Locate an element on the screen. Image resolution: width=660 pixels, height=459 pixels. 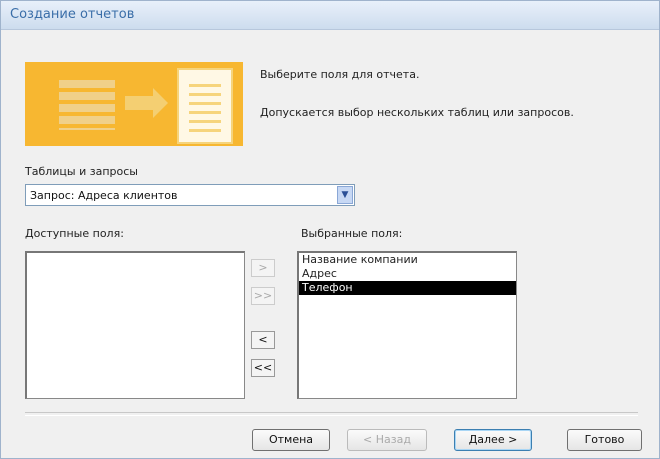
cancel-button: Отмена is located at coordinates (291, 440).